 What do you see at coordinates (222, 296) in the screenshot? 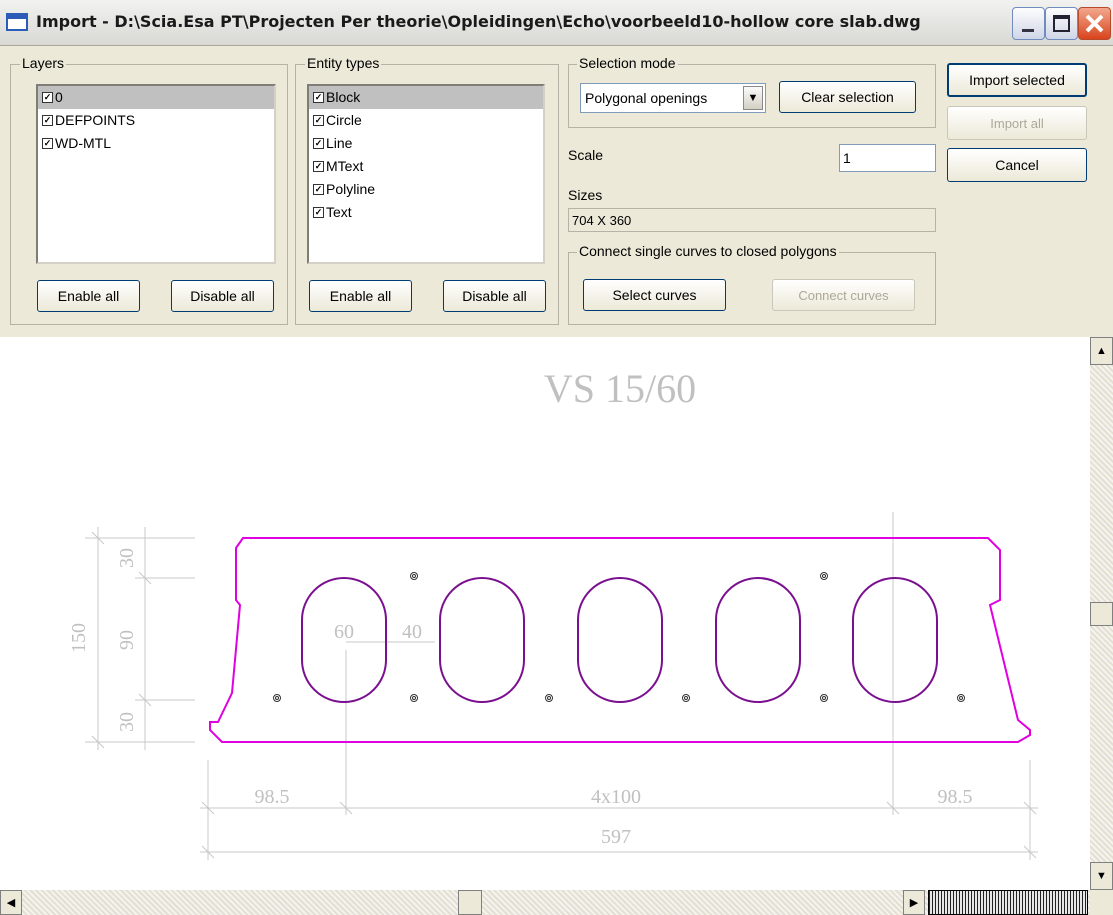
I see `layers-disable-all-button: Disable all` at bounding box center [222, 296].